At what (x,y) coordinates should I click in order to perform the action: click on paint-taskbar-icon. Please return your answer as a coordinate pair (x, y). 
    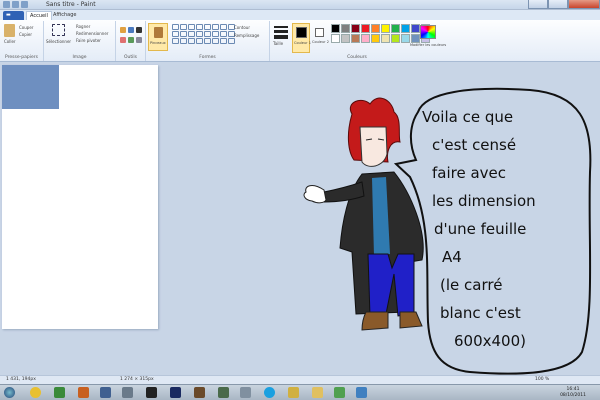
    Looking at the image, I should click on (361, 392).